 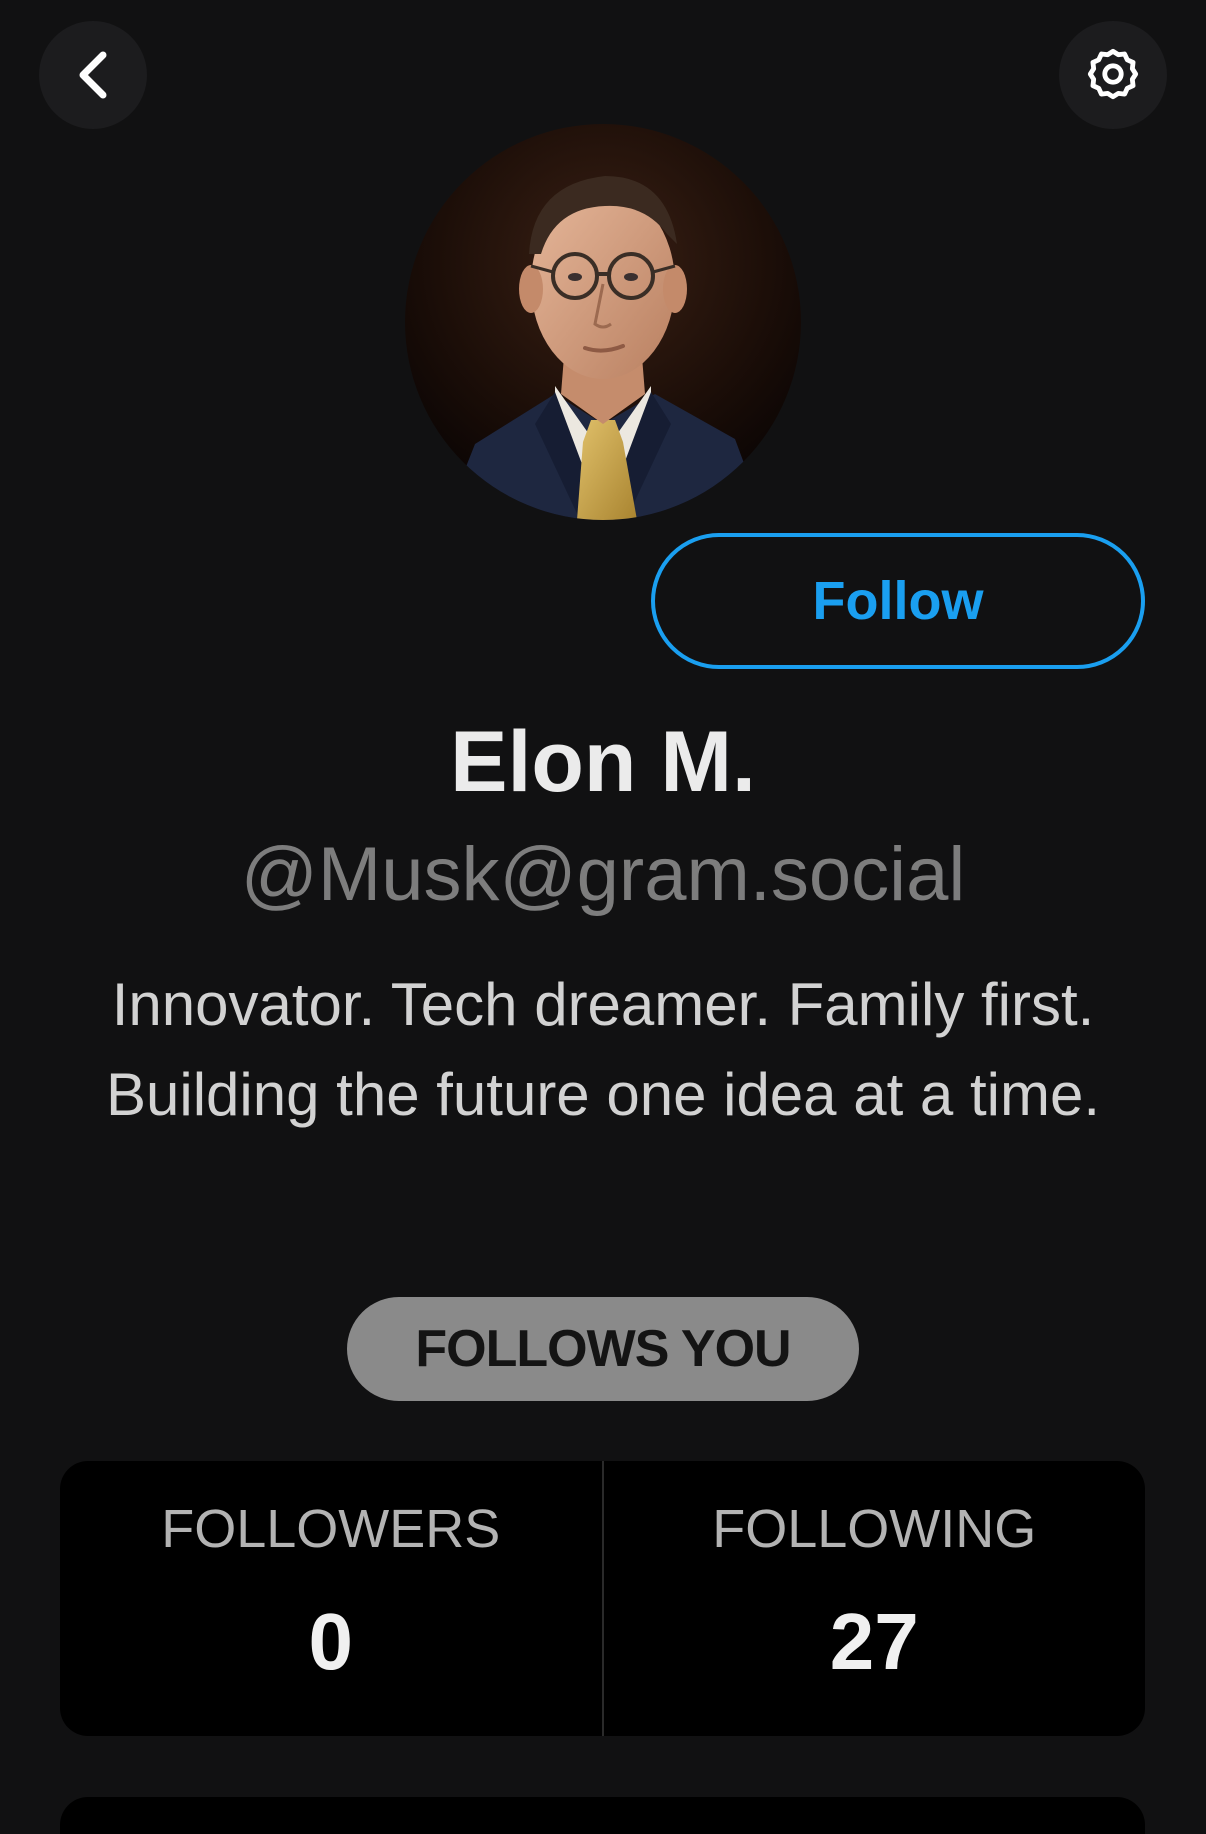 I want to click on following-count: 27, so click(x=874, y=1641).